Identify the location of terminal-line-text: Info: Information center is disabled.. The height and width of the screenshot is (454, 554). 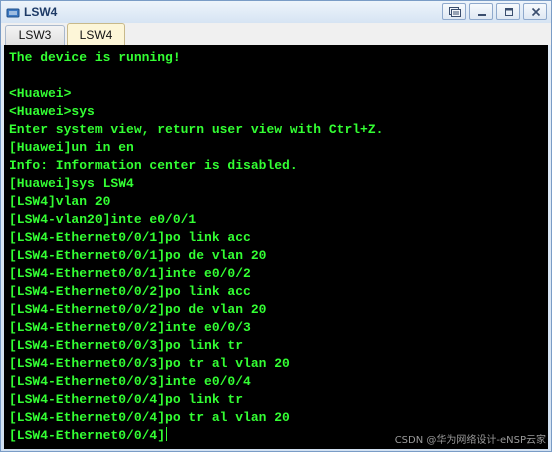
(153, 165).